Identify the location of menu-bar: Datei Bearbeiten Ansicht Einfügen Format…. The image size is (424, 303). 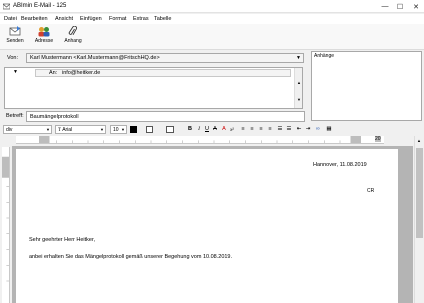
(212, 19).